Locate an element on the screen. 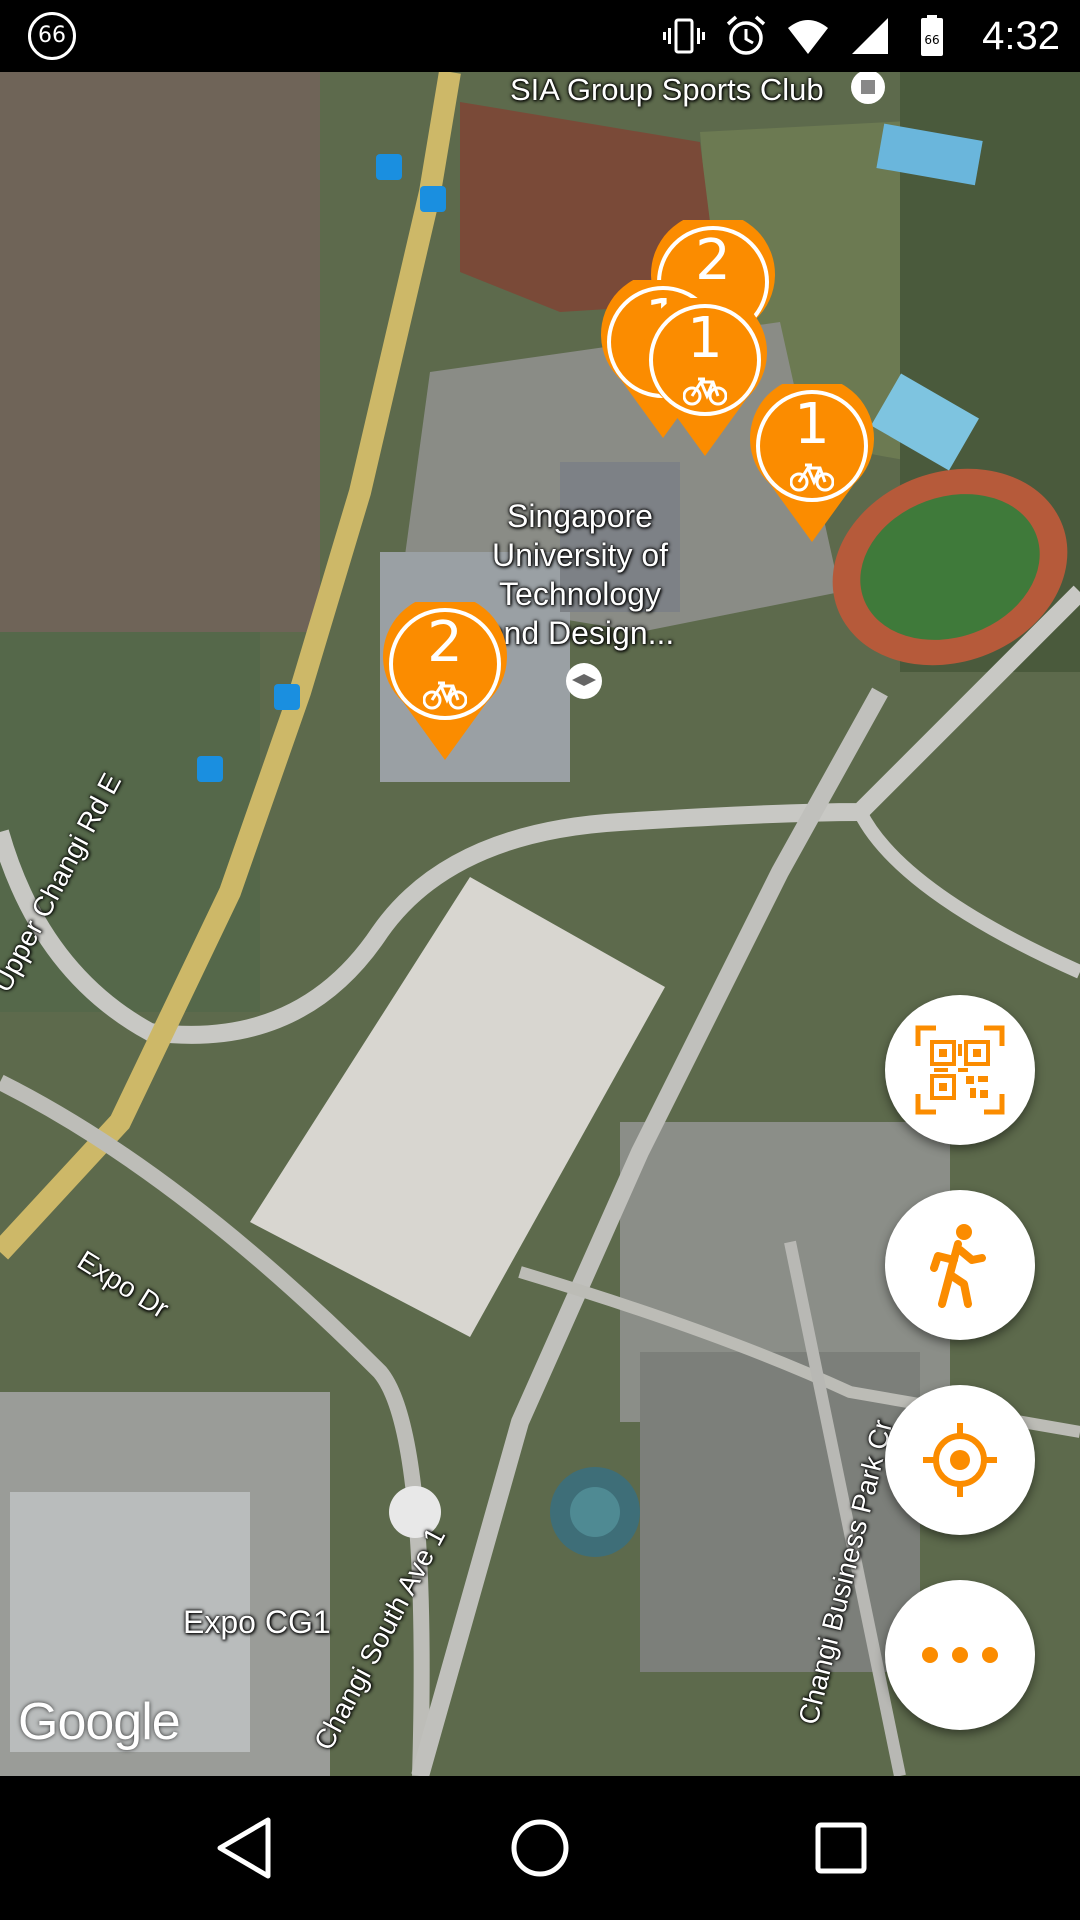 This screenshot has width=1080, height=1920. battery-icon: 66 is located at coordinates (932, 35).